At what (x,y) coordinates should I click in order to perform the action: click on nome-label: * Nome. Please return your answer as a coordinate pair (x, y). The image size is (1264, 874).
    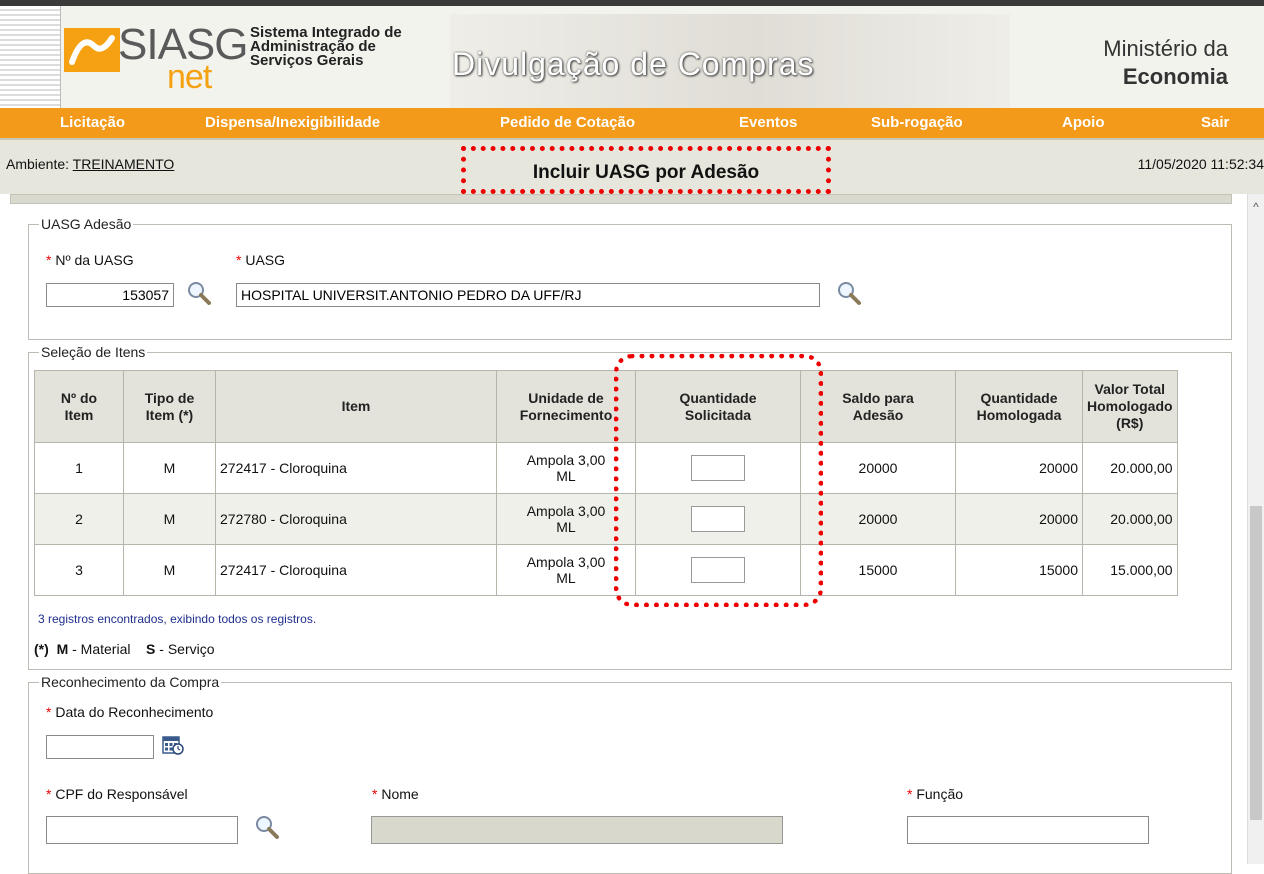
    Looking at the image, I should click on (395, 794).